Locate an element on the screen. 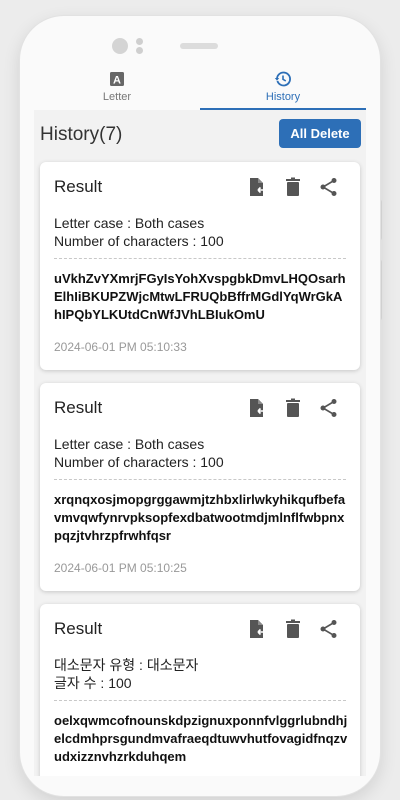 Image resolution: width=400 pixels, height=800 pixels. timestamp: 2024-06-01 PM 05:10:33 is located at coordinates (120, 347).